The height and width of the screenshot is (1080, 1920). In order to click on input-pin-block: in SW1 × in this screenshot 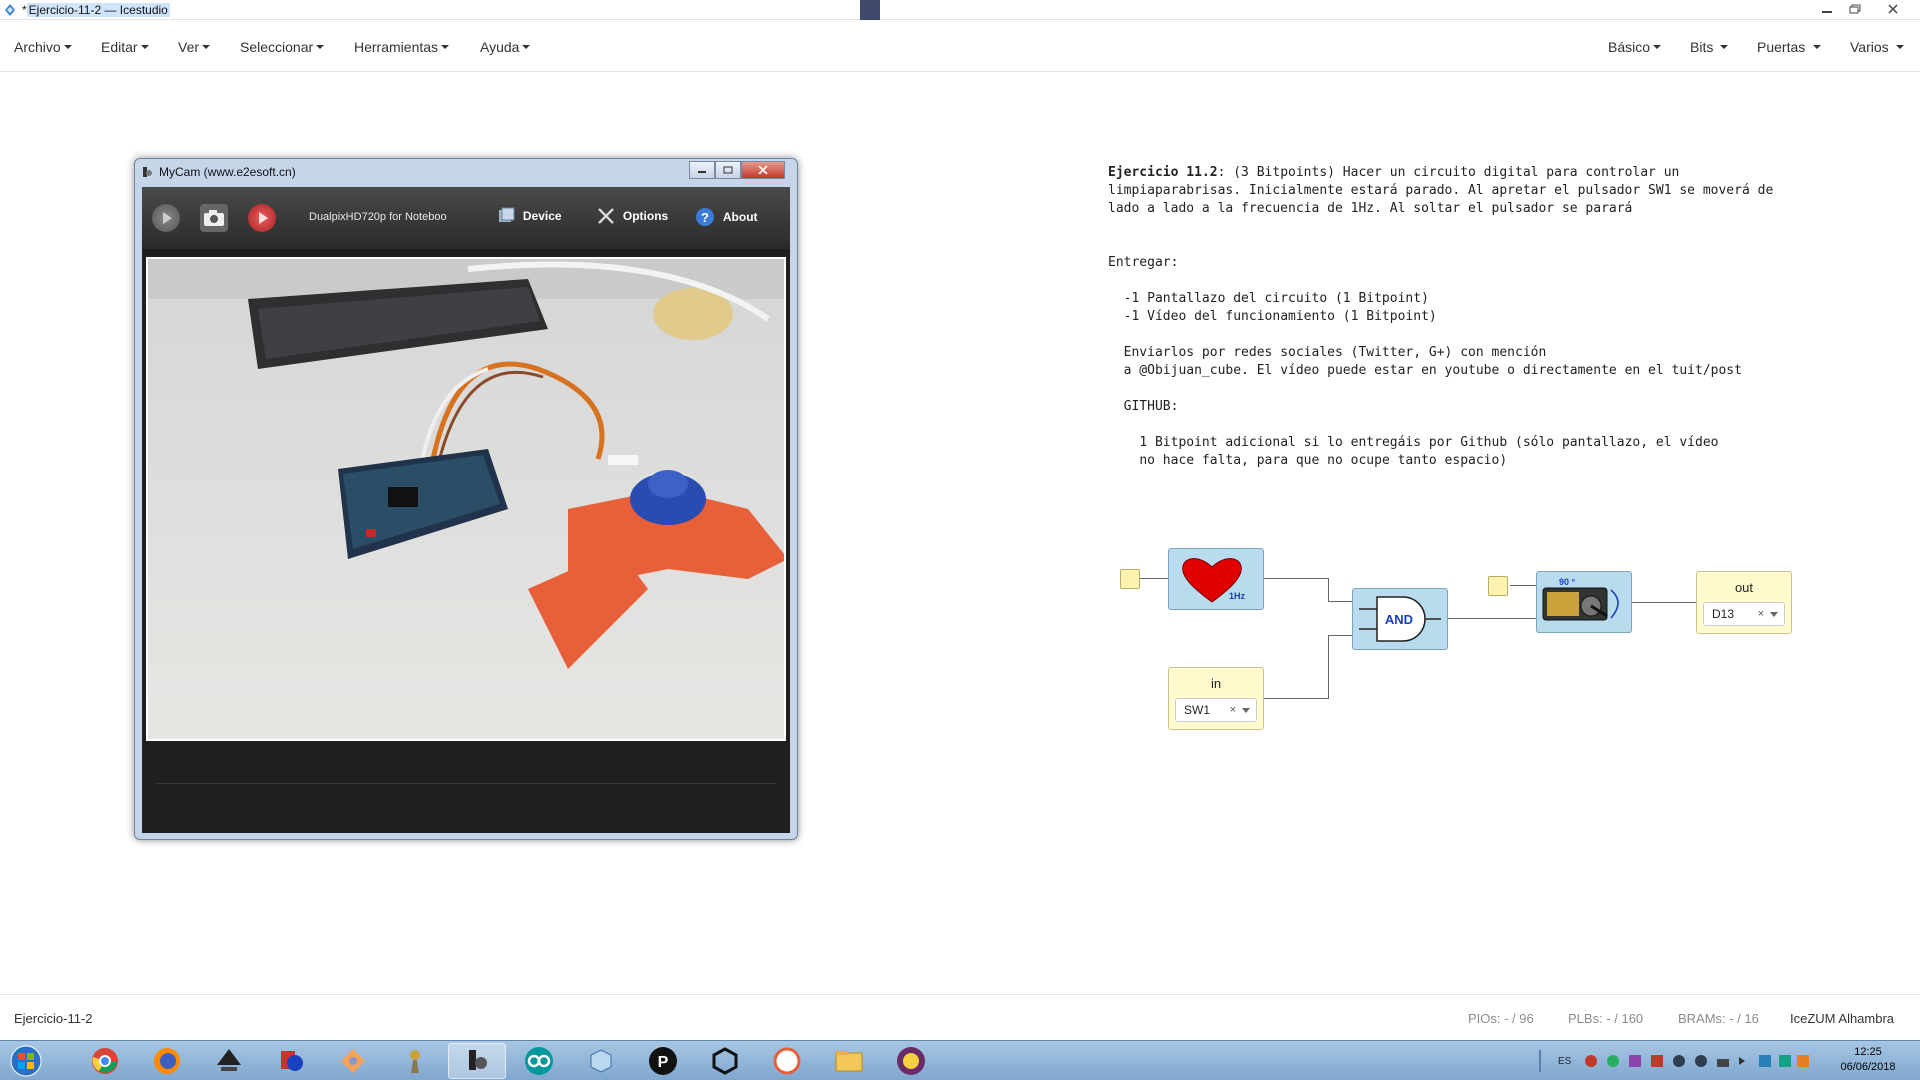, I will do `click(1216, 698)`.